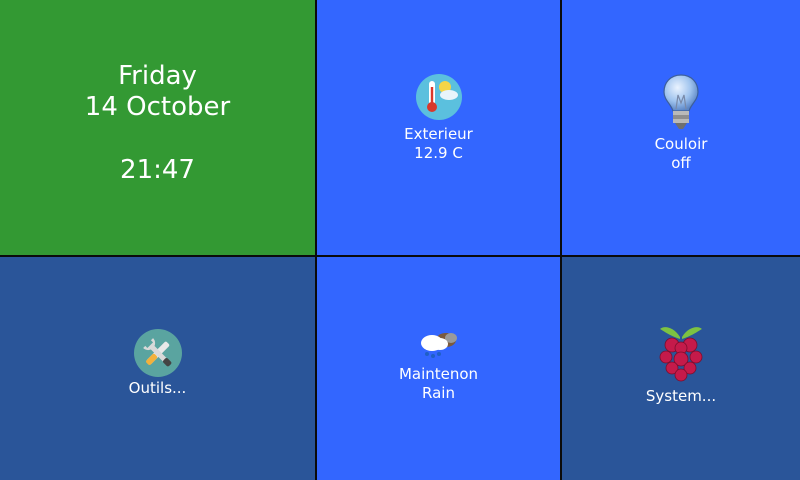  I want to click on exterieur-value: 12.9 C, so click(438, 152).